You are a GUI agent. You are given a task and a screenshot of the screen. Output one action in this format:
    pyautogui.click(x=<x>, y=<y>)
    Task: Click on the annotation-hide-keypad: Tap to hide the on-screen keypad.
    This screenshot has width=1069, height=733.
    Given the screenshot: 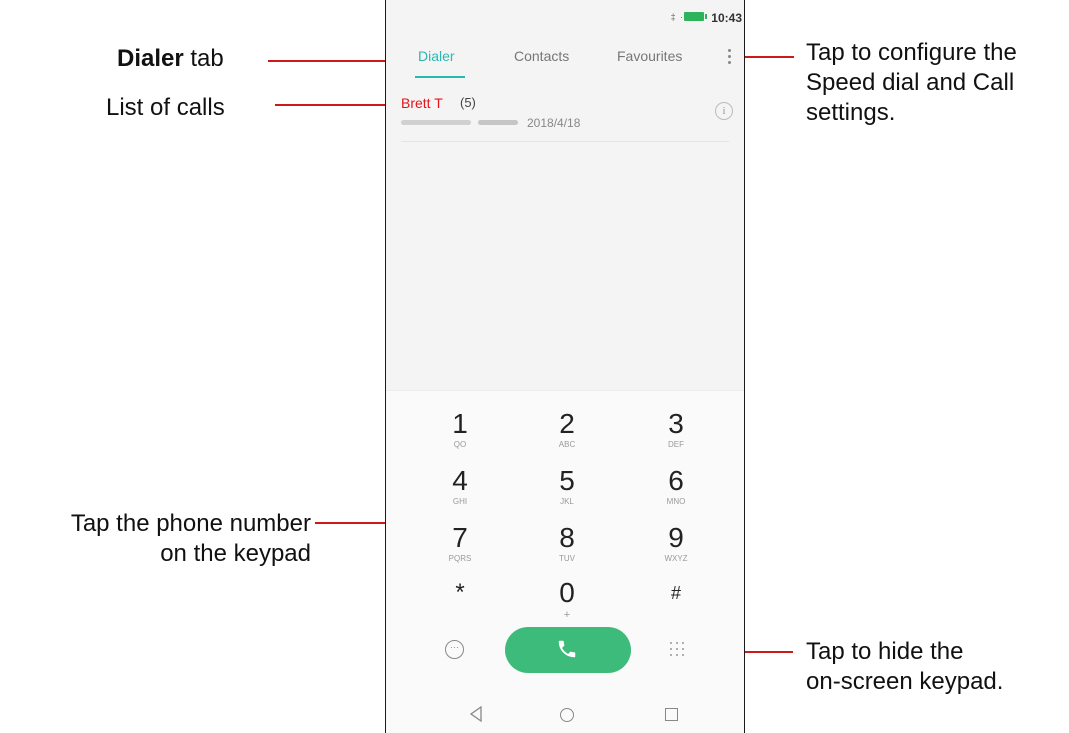 What is the action you would take?
    pyautogui.click(x=904, y=667)
    